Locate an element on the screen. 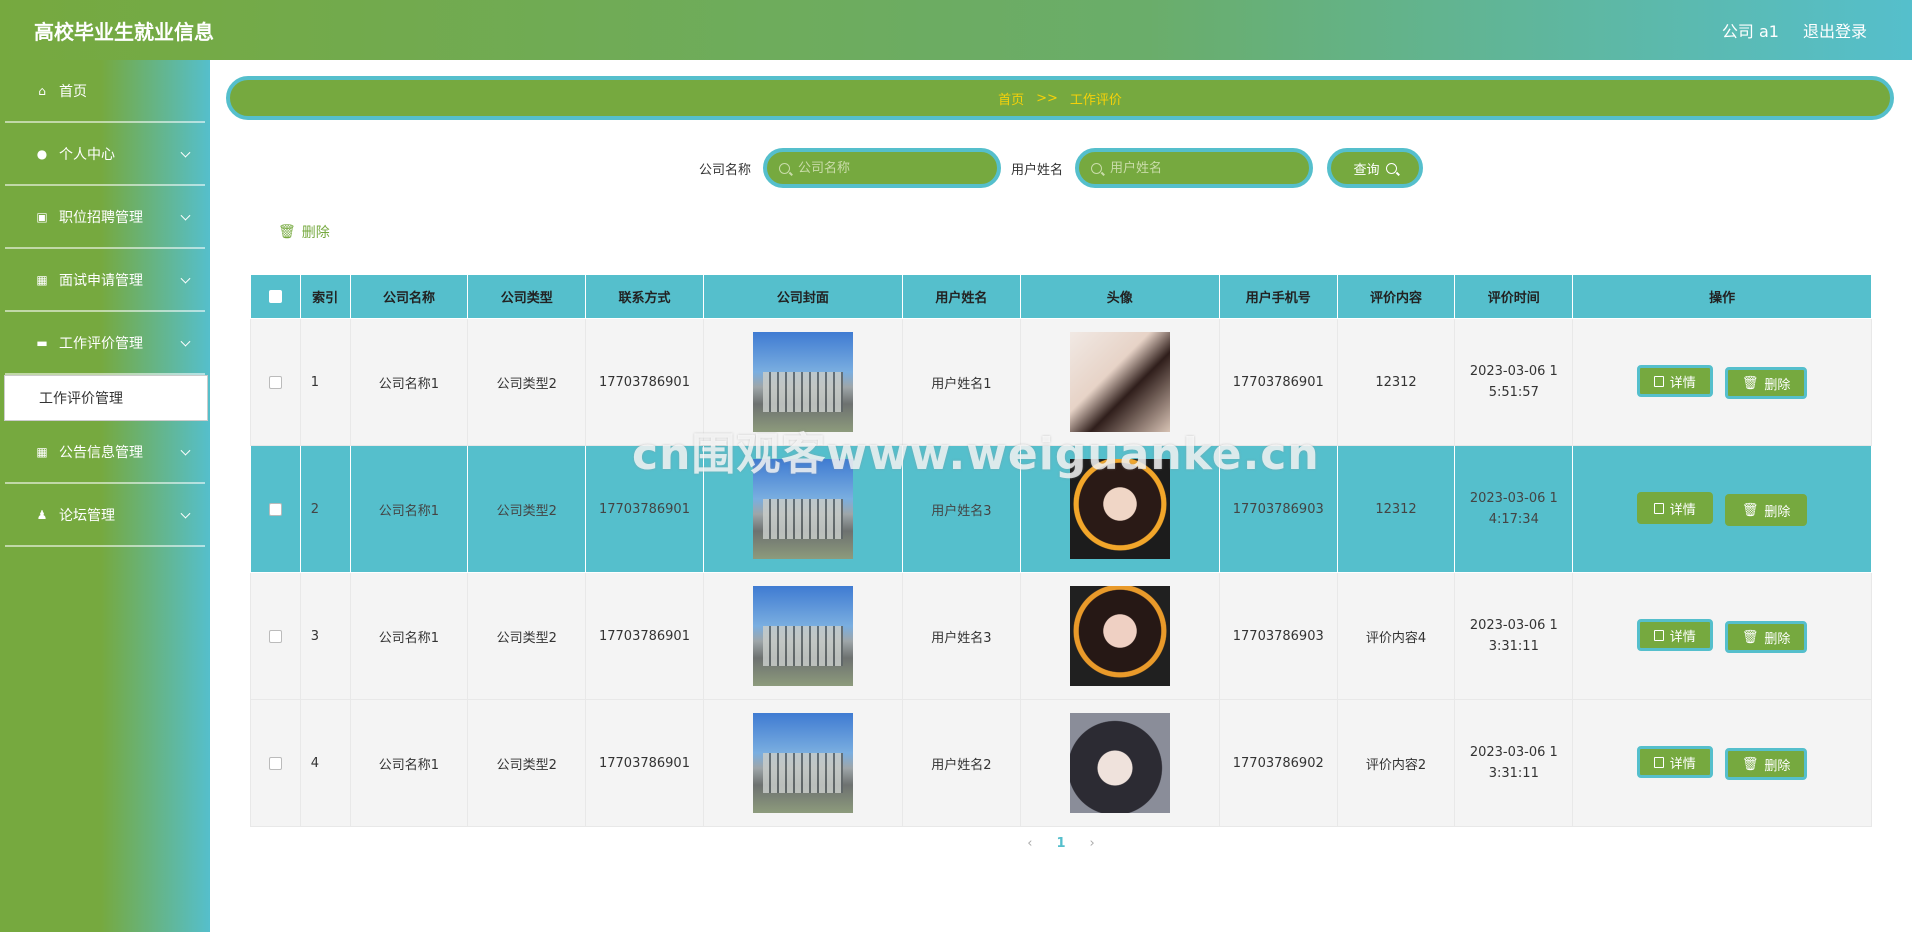  column-header: 头像 is located at coordinates (1119, 296).